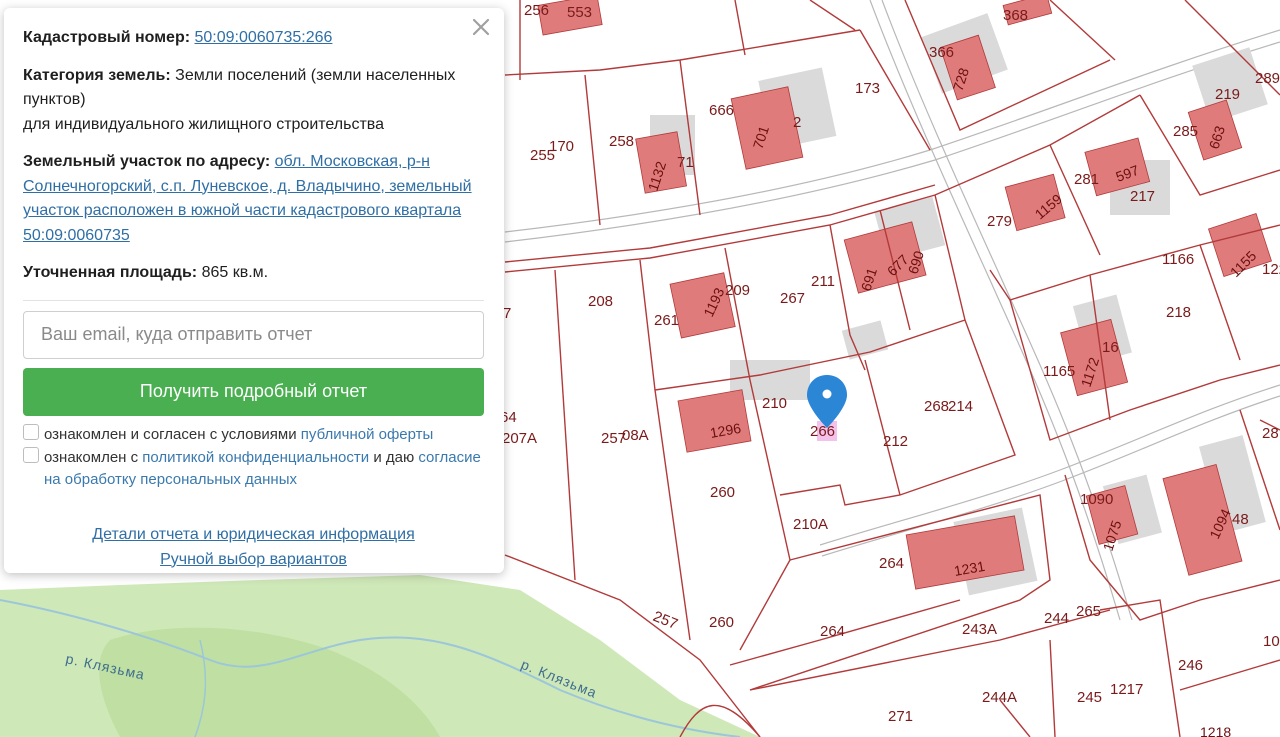 This screenshot has height=737, width=1280. Describe the element at coordinates (507, 313) in the screenshot. I see `plot-label: 7` at that location.